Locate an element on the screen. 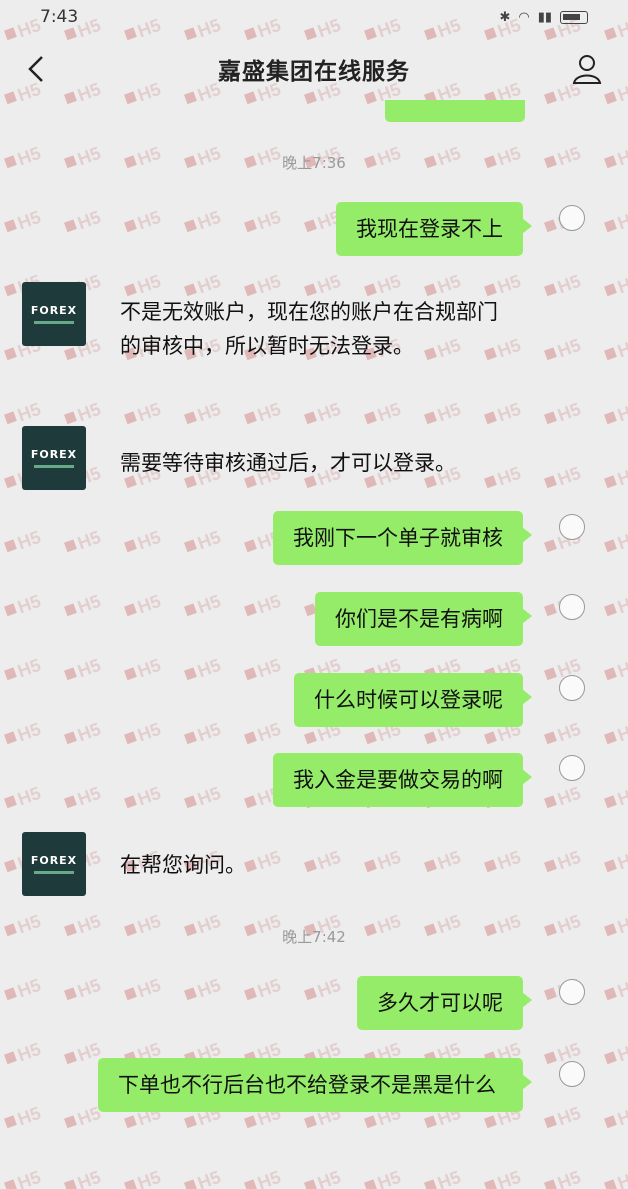 The width and height of the screenshot is (628, 1189). status-icons: ✱ ◠ ▮▮ is located at coordinates (543, 17).